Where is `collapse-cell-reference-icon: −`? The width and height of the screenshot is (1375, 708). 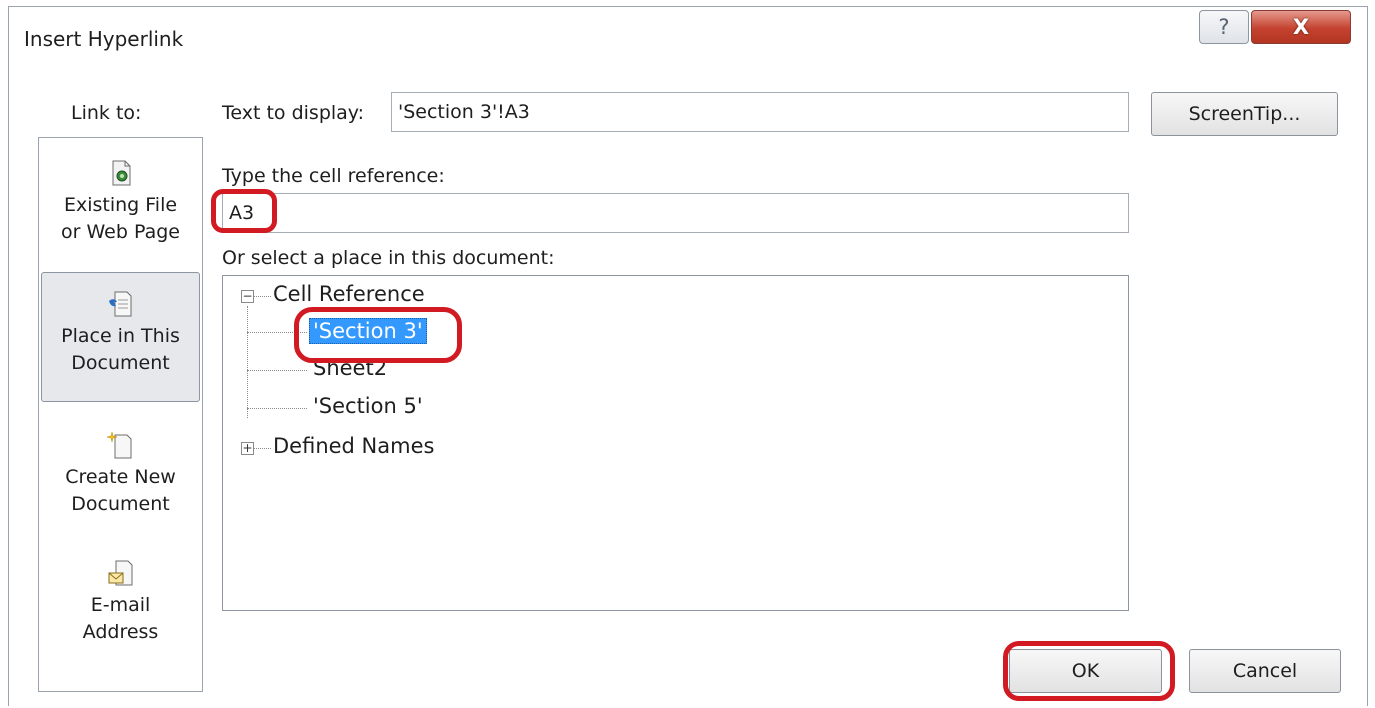 collapse-cell-reference-icon: − is located at coordinates (247, 296).